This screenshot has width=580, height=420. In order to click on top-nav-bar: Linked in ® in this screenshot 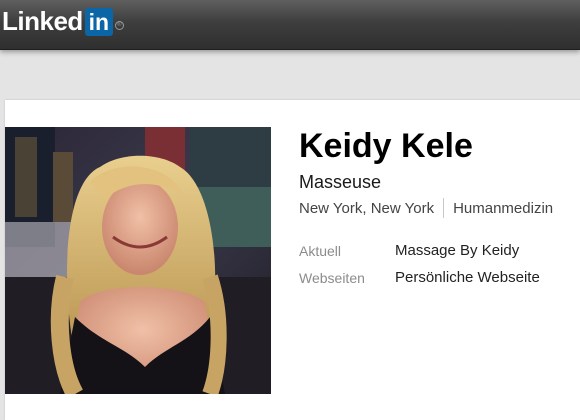, I will do `click(290, 25)`.